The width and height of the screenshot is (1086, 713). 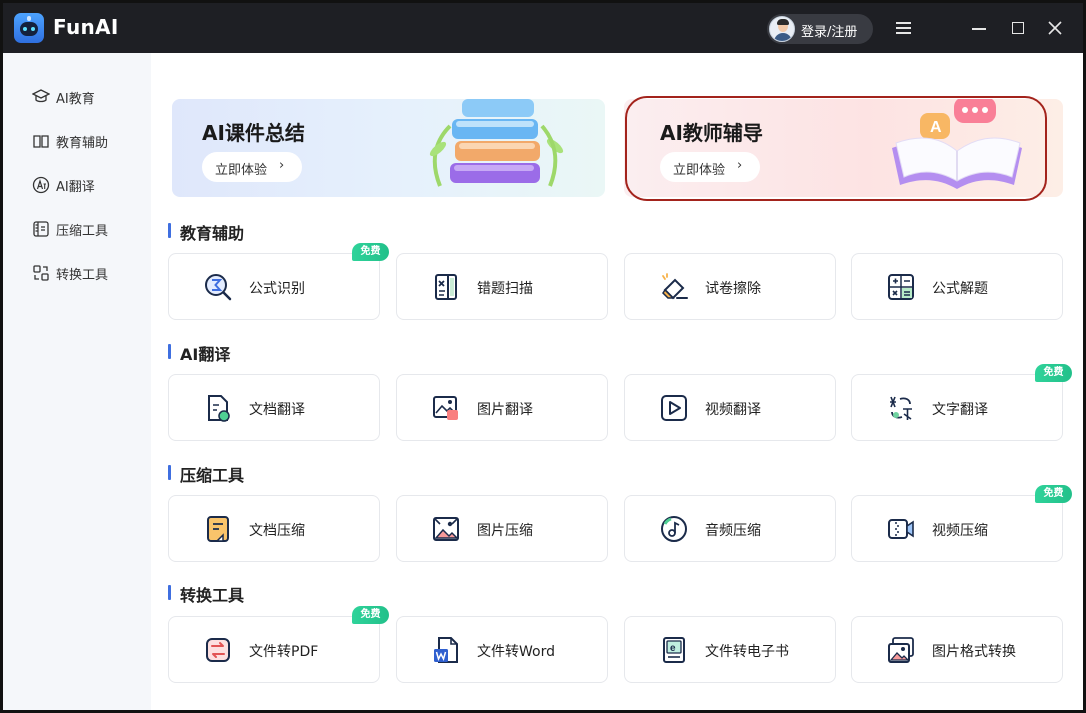 What do you see at coordinates (41, 185) in the screenshot?
I see `translate-icon` at bounding box center [41, 185].